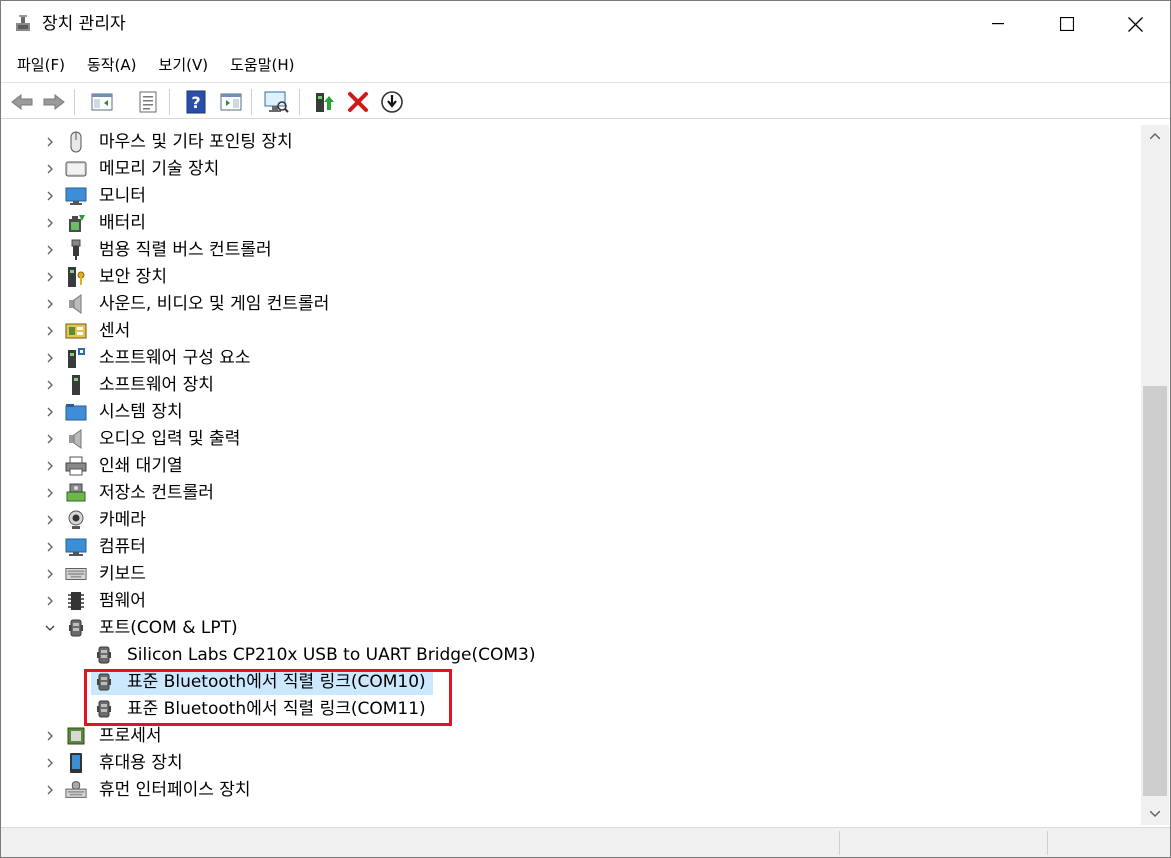 The image size is (1171, 858). I want to click on firmware-chip-icon, so click(76, 601).